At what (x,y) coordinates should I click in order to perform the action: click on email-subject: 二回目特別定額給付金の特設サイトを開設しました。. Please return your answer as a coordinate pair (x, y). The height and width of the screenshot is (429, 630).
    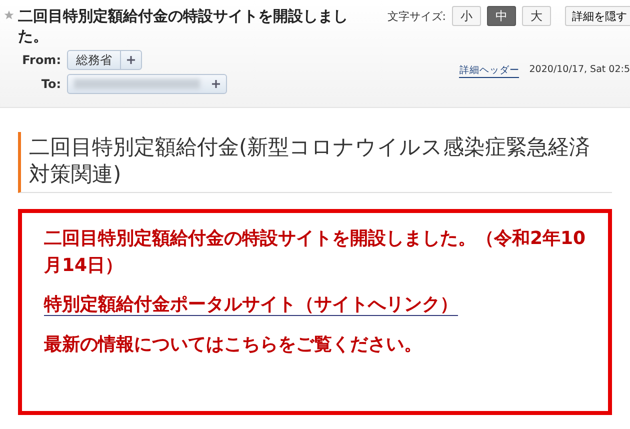
    Looking at the image, I should click on (183, 26).